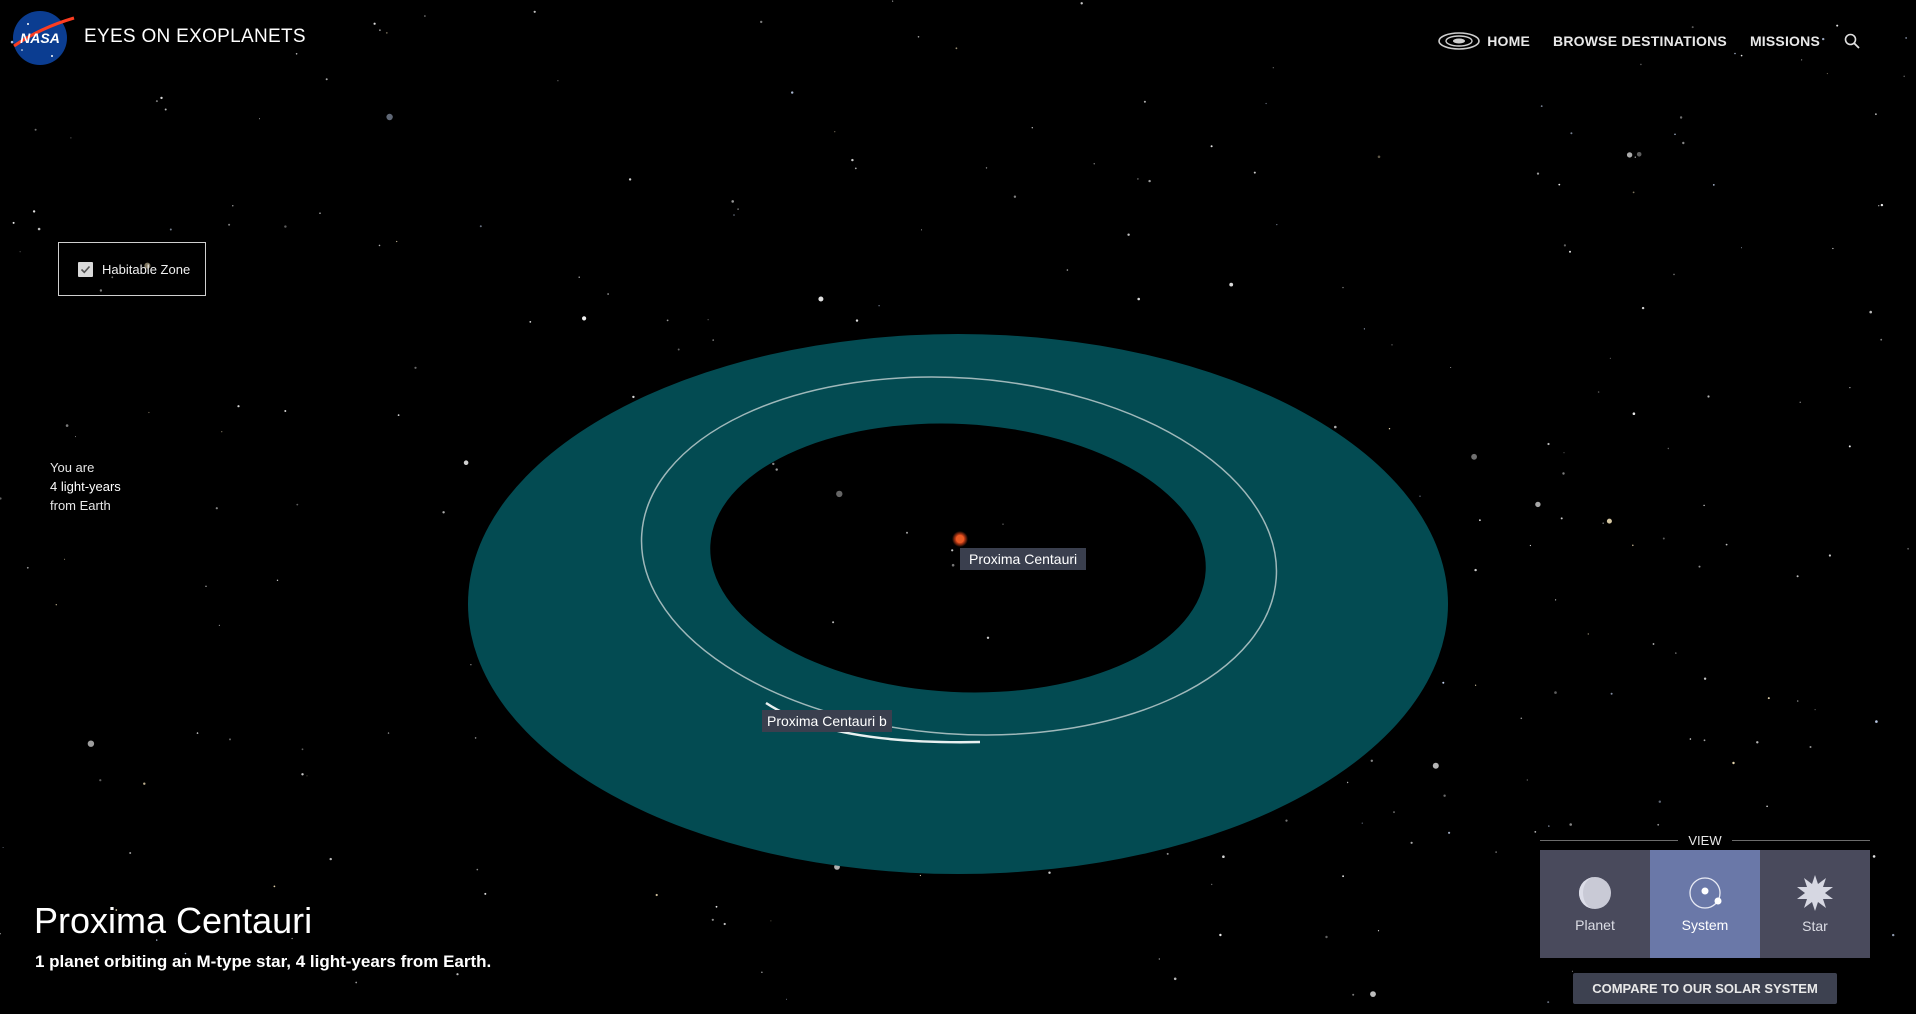  I want to click on view-system-label: System, so click(1705, 925).